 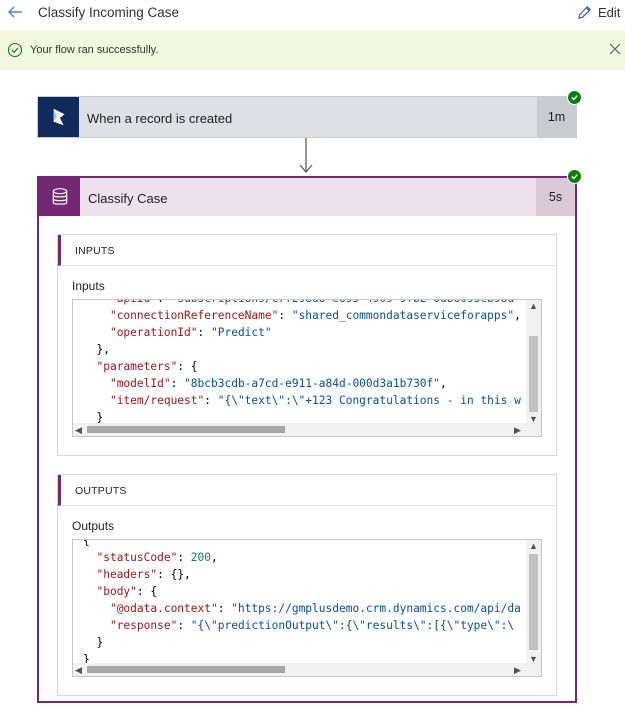 What do you see at coordinates (190, 332) in the screenshot?
I see `code-line: "operationId": "Predict"` at bounding box center [190, 332].